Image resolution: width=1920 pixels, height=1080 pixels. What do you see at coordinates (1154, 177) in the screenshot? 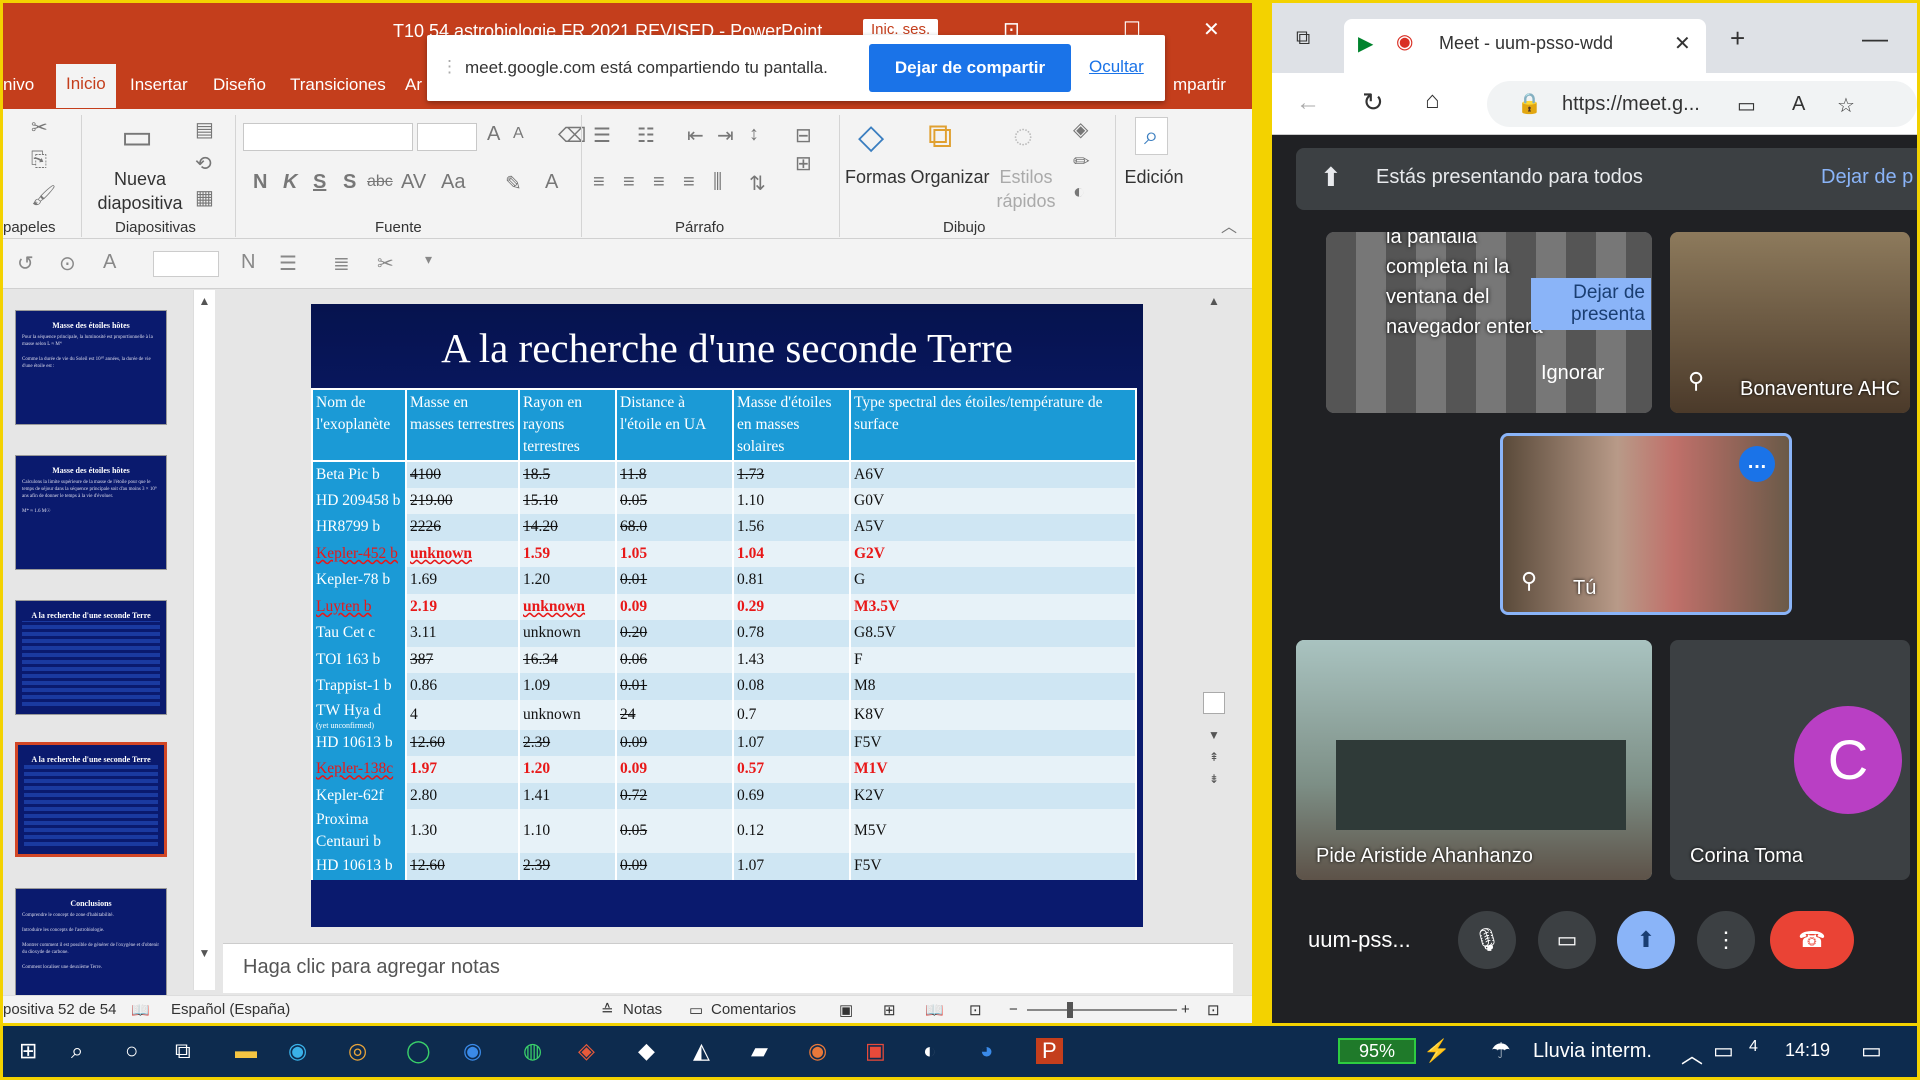
I see `editing-button: Edición` at bounding box center [1154, 177].